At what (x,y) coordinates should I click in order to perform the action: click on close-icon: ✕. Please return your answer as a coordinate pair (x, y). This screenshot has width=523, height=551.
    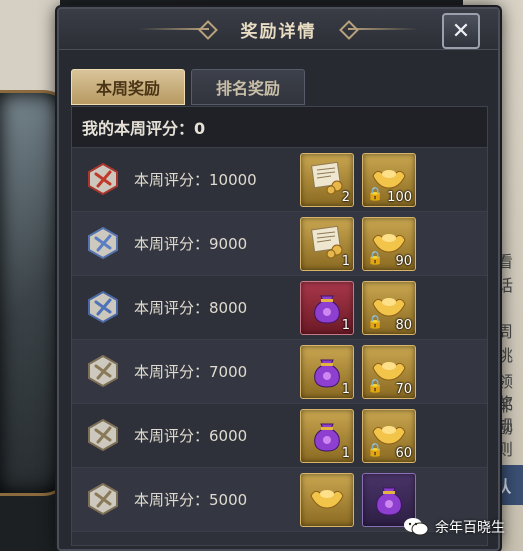
    Looking at the image, I should click on (461, 31).